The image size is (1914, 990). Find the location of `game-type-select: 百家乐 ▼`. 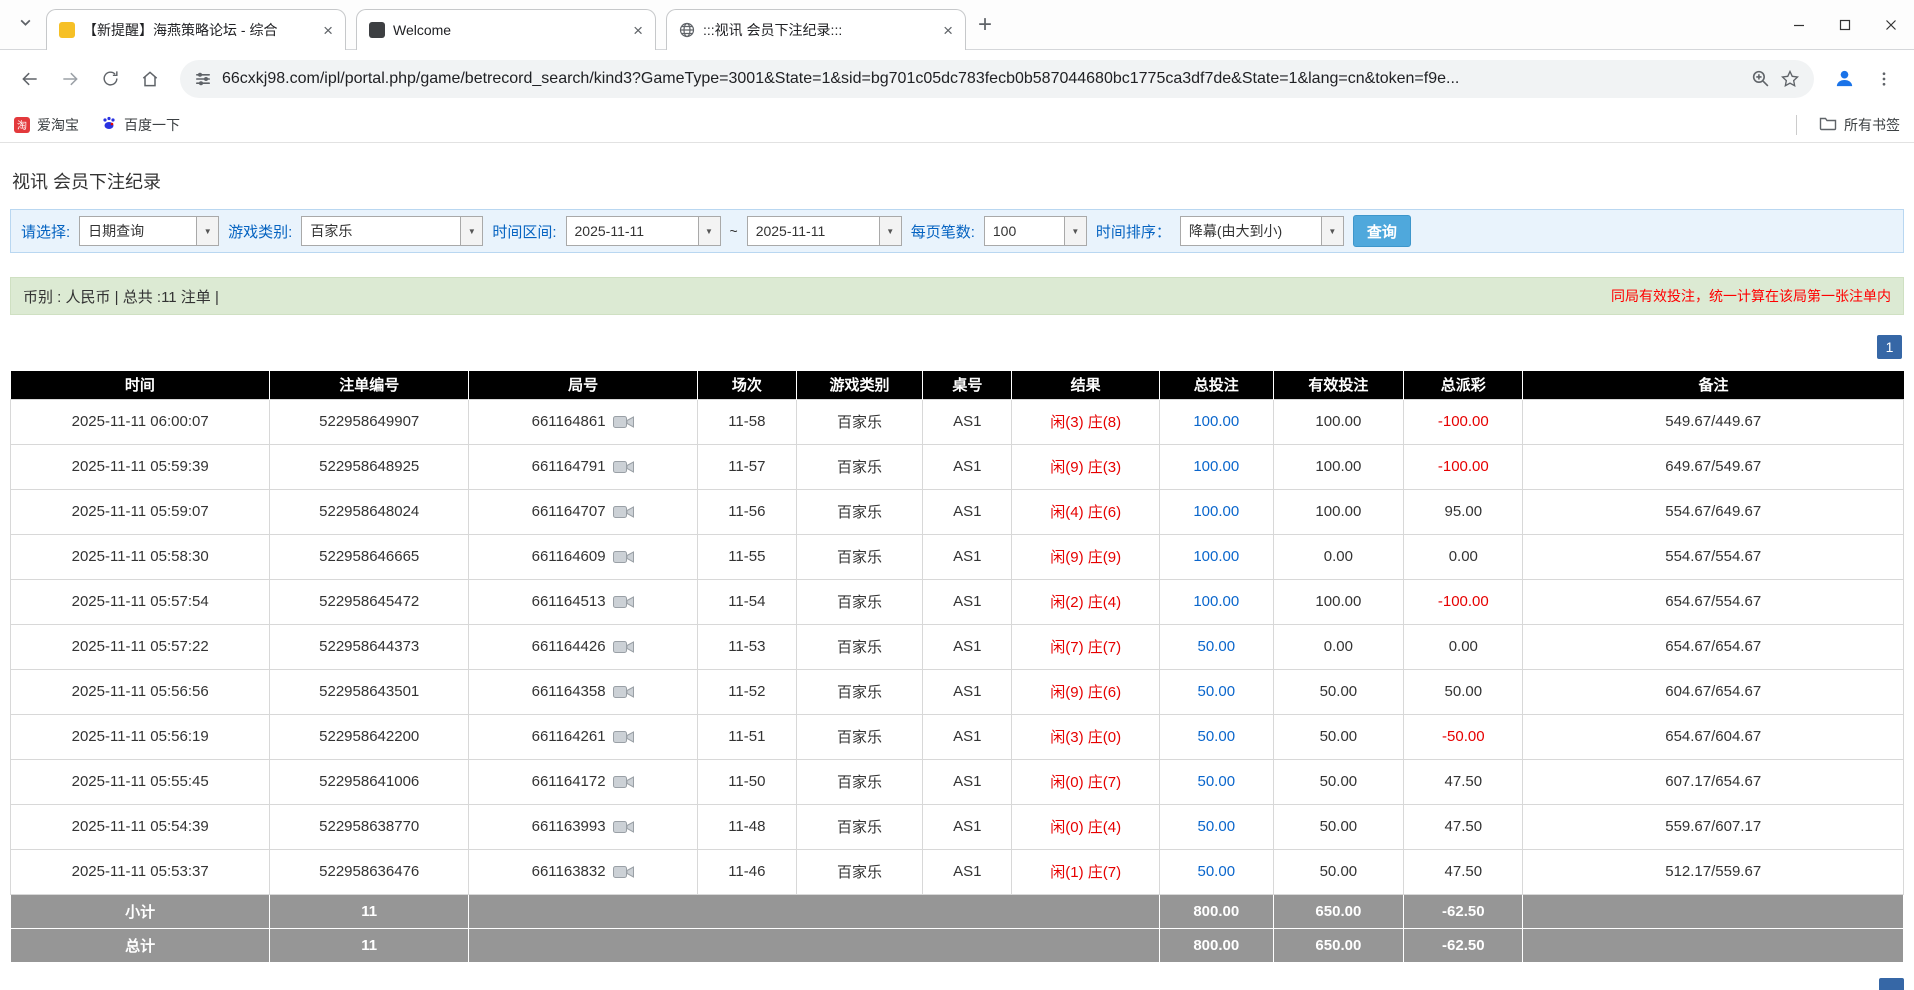

game-type-select: 百家乐 ▼ is located at coordinates (392, 231).